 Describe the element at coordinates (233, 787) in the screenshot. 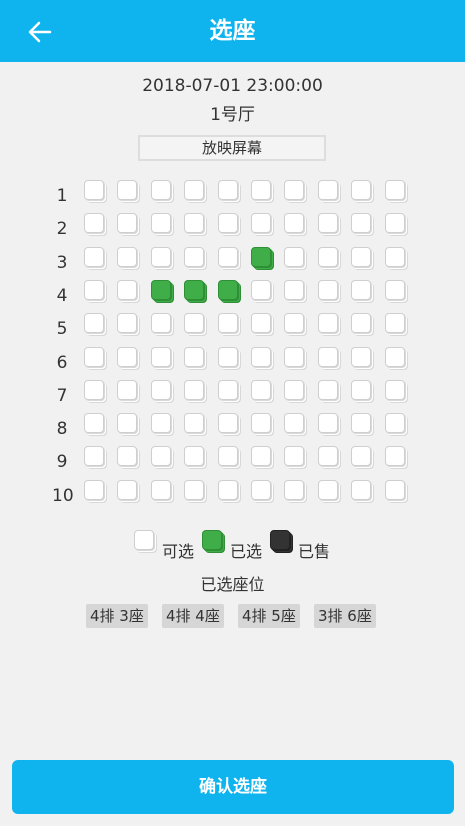

I see `confirm-seat-button: 确认选座` at that location.